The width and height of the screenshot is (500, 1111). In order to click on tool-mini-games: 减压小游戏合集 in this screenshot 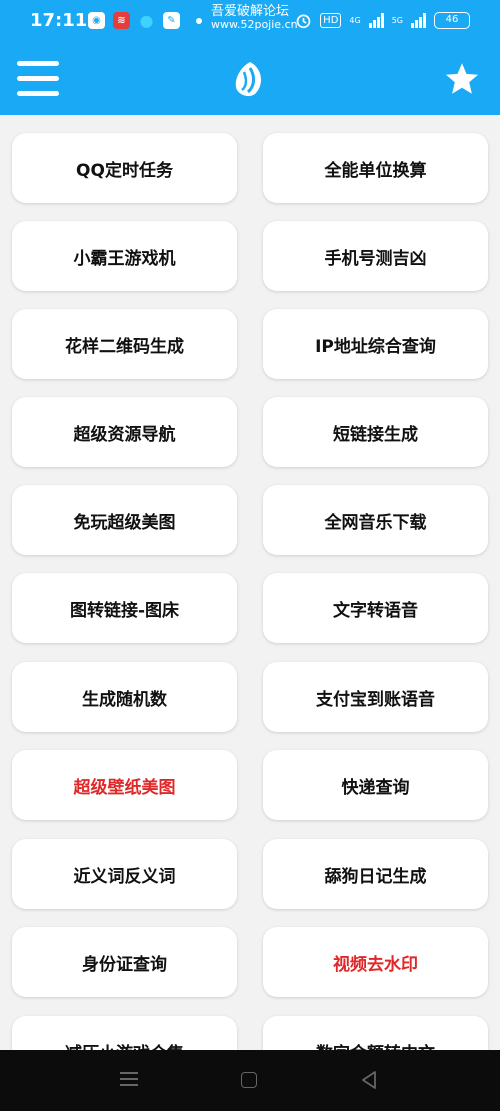, I will do `click(124, 1033)`.